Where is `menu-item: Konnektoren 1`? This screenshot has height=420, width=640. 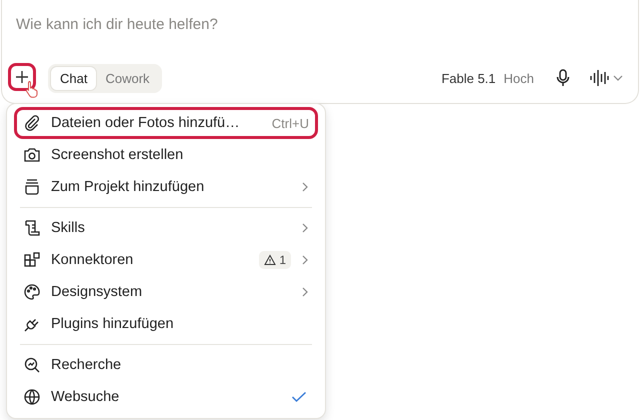 menu-item: Konnektoren 1 is located at coordinates (166, 260).